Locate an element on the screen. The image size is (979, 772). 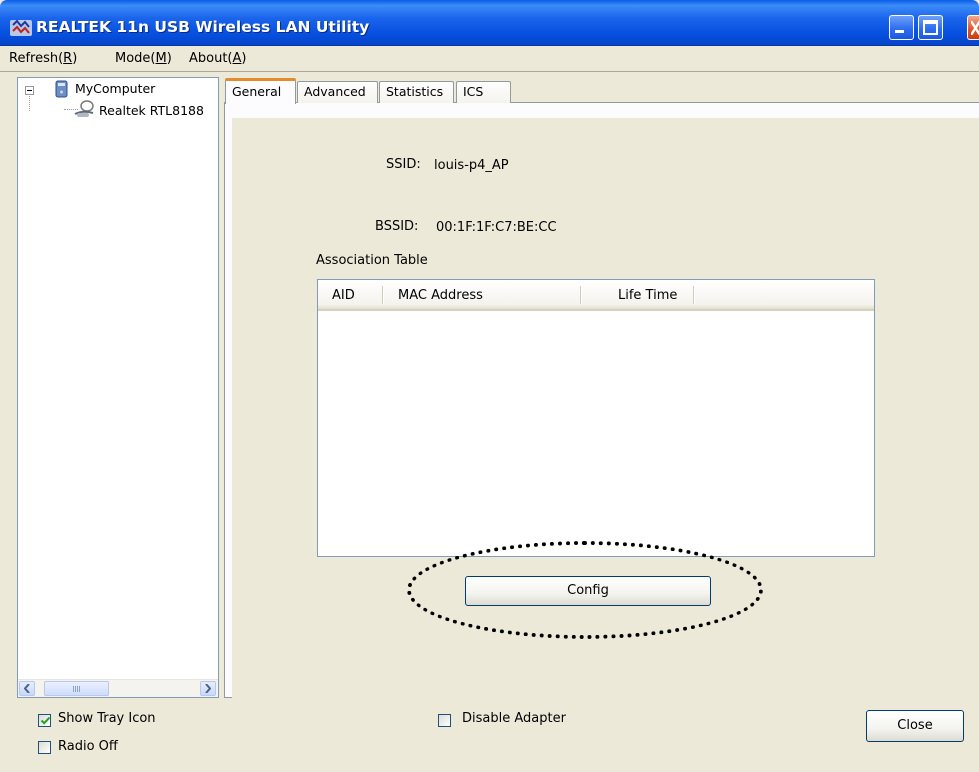
bssid-label: BSSID: is located at coordinates (397, 226).